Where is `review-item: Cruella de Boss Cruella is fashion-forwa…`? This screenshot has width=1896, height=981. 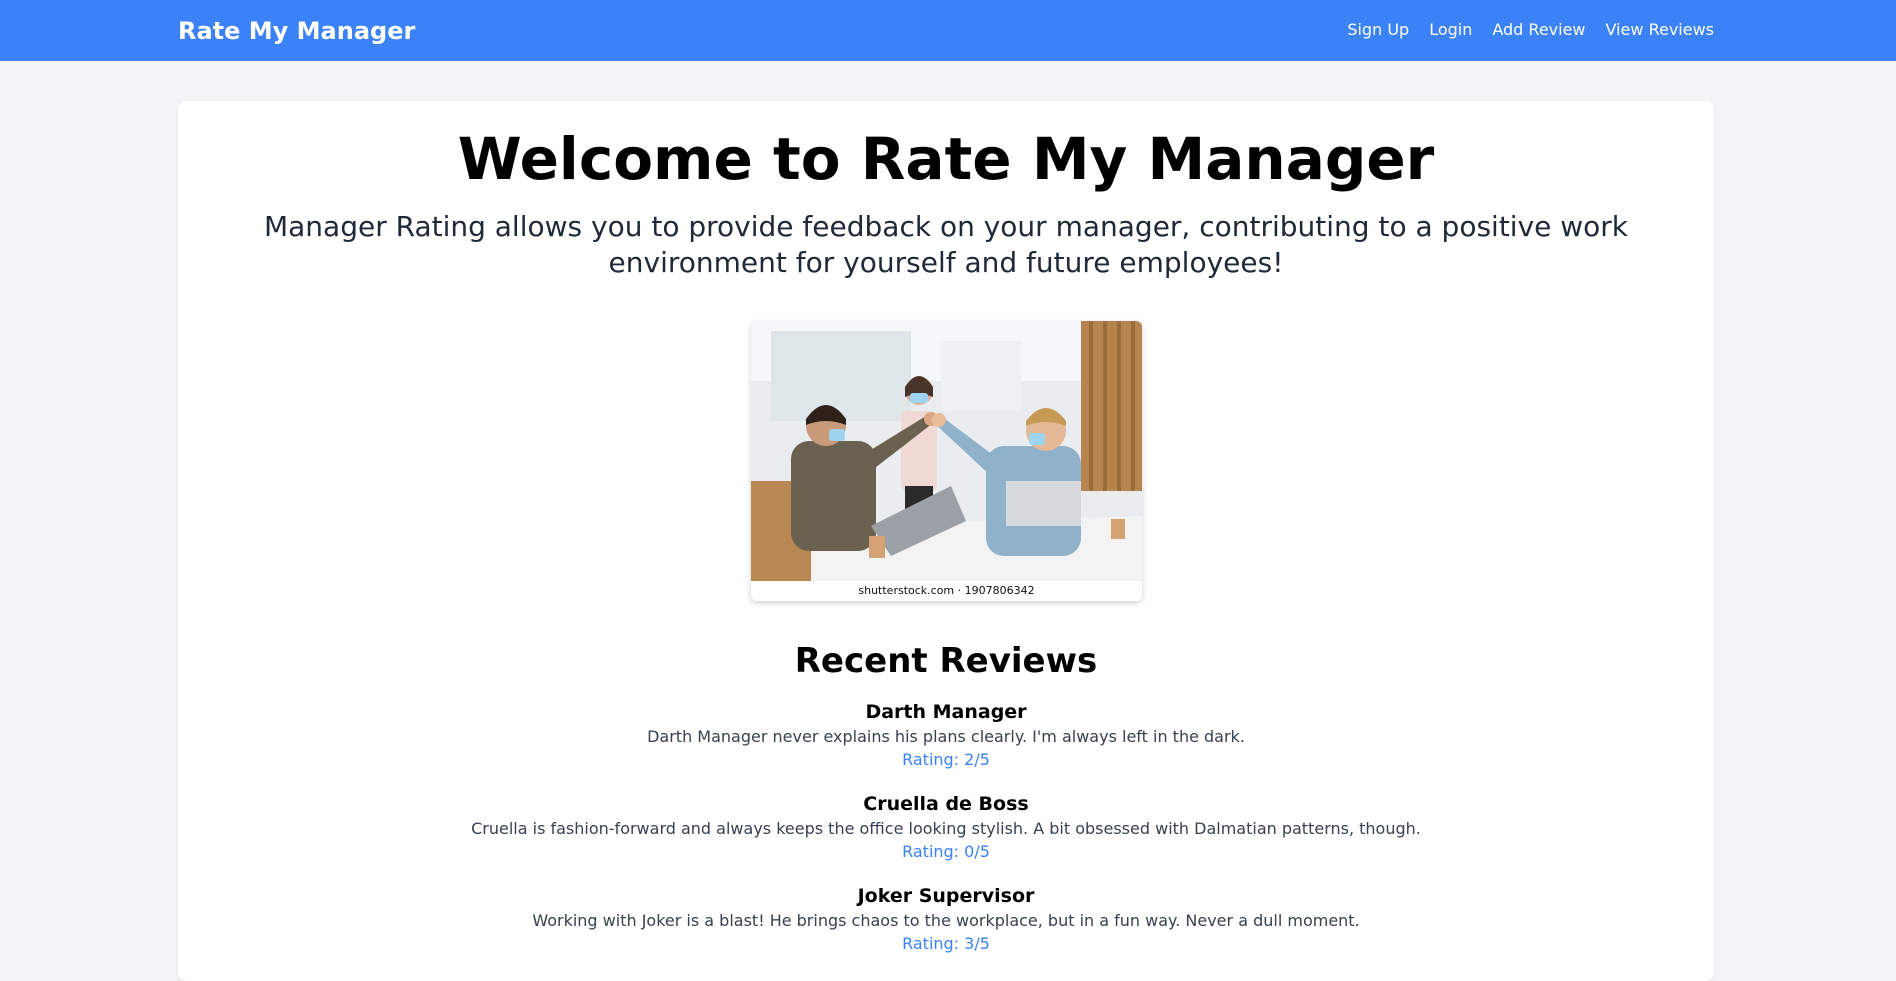 review-item: Cruella de Boss Cruella is fashion-forwa… is located at coordinates (946, 827).